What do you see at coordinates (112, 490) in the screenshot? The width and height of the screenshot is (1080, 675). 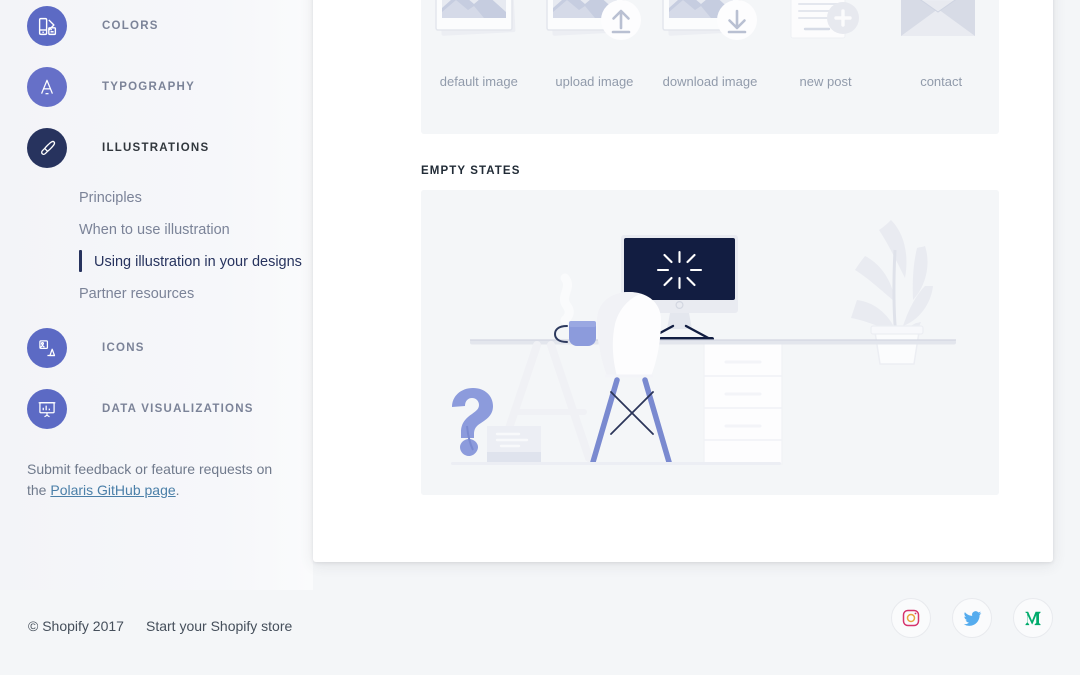 I see `polaris-github-link: Polaris GitHub page` at bounding box center [112, 490].